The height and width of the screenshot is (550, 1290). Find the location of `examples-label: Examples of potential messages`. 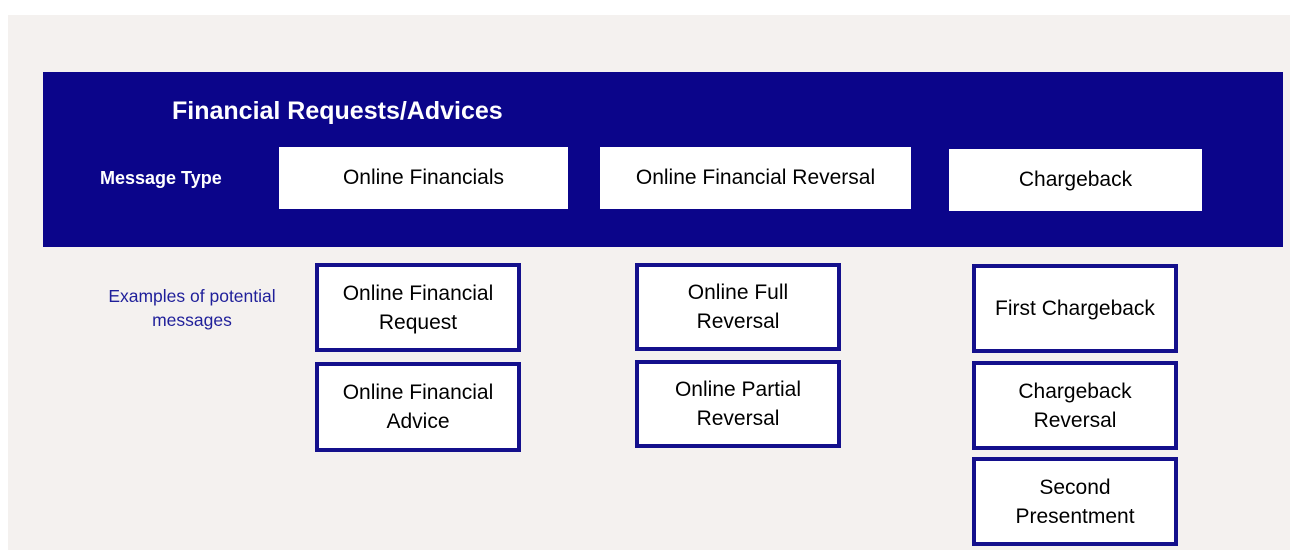

examples-label: Examples of potential messages is located at coordinates (192, 308).